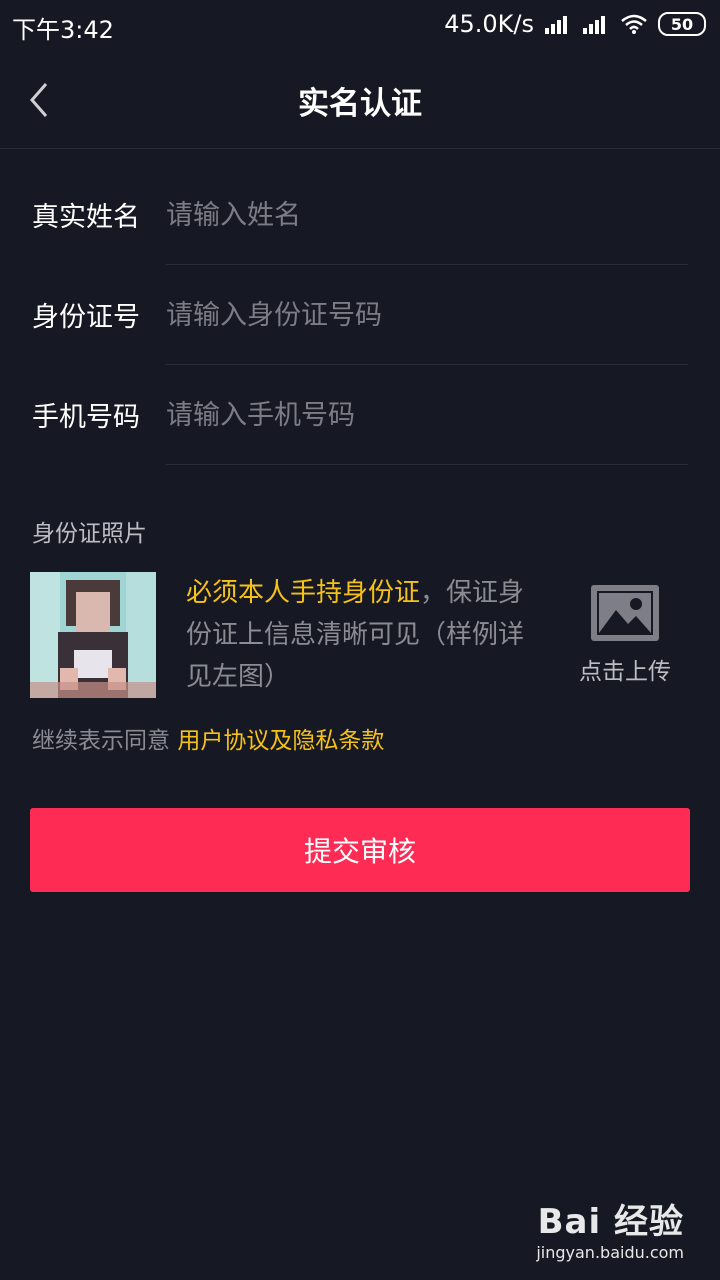 The height and width of the screenshot is (1280, 720). Describe the element at coordinates (86, 217) in the screenshot. I see `name-label: 真实姓名` at that location.